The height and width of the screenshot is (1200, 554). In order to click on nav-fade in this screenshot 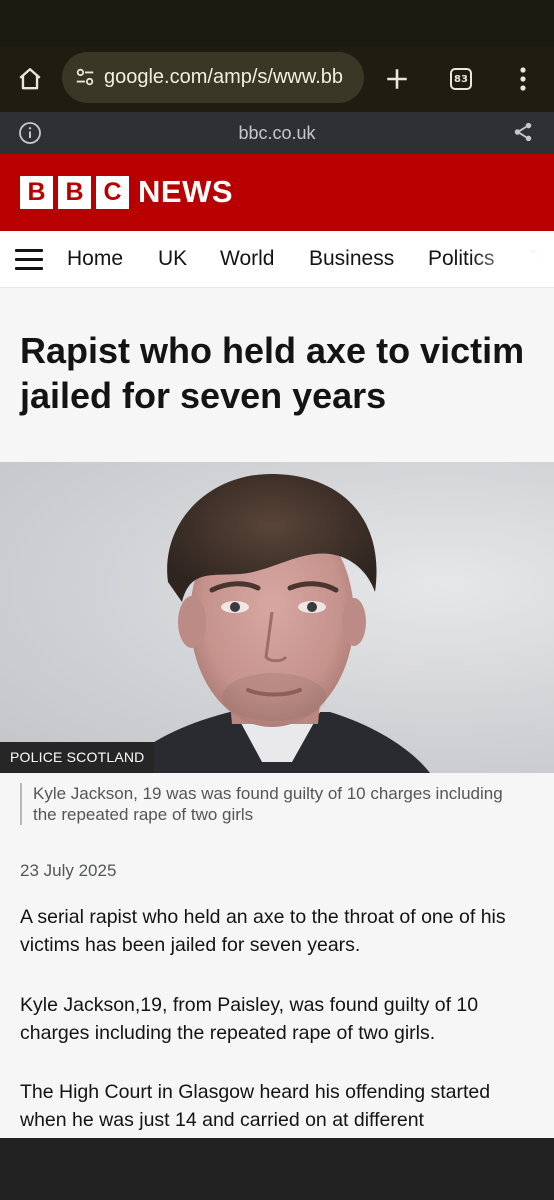, I will do `click(512, 259)`.